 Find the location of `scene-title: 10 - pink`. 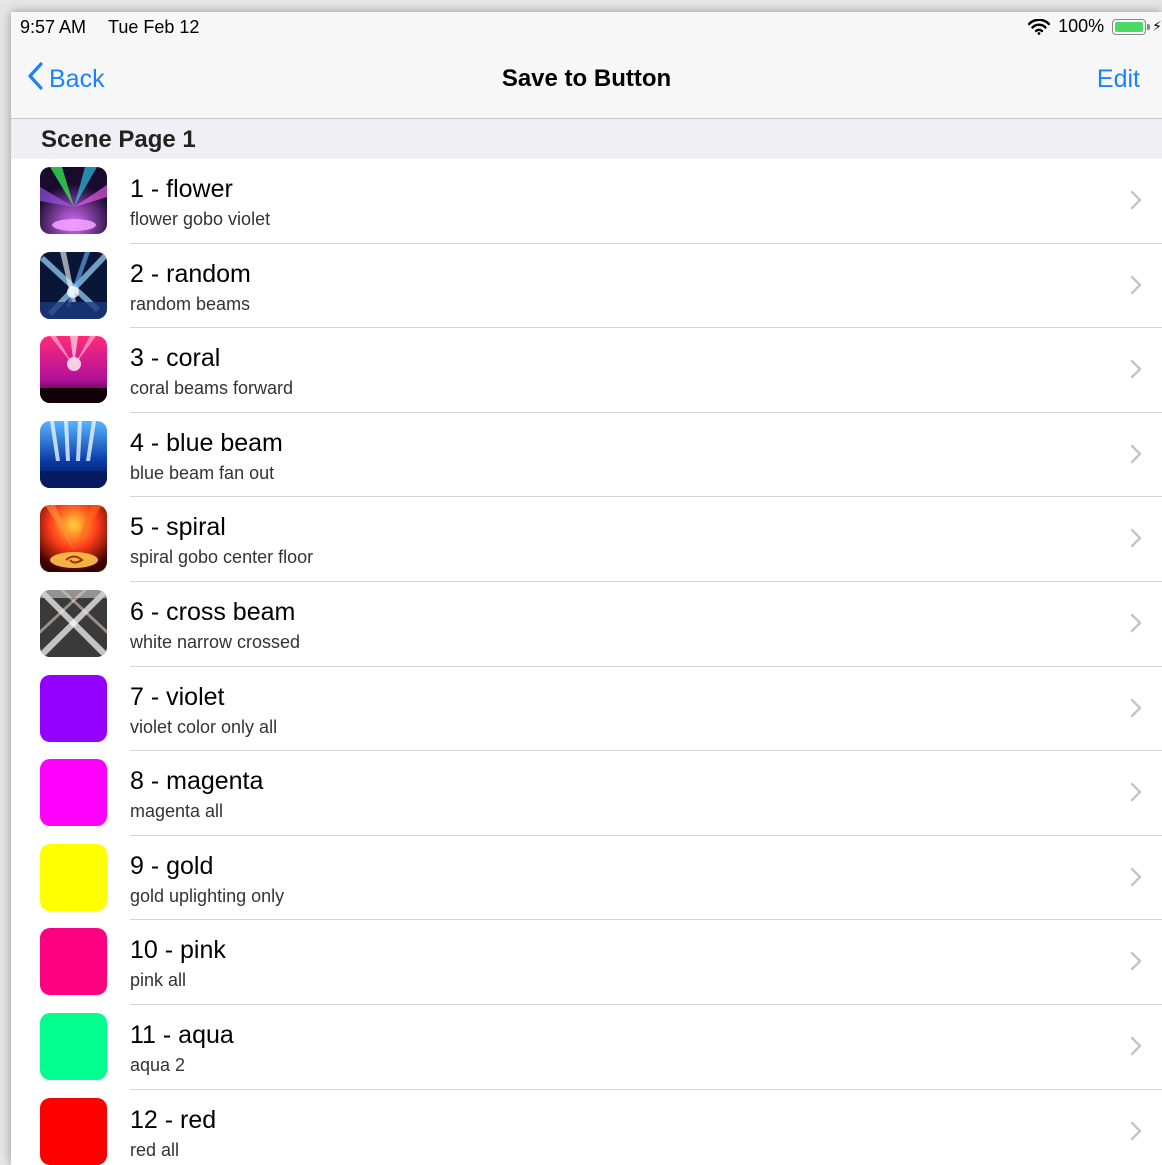

scene-title: 10 - pink is located at coordinates (178, 950).